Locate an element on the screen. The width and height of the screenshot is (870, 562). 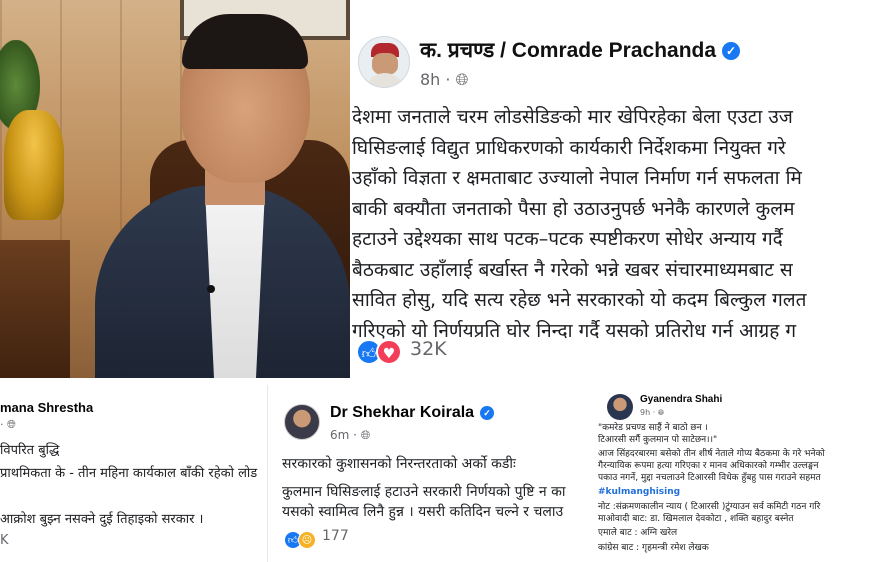
reaction-count: 32K is located at coordinates (428, 349).